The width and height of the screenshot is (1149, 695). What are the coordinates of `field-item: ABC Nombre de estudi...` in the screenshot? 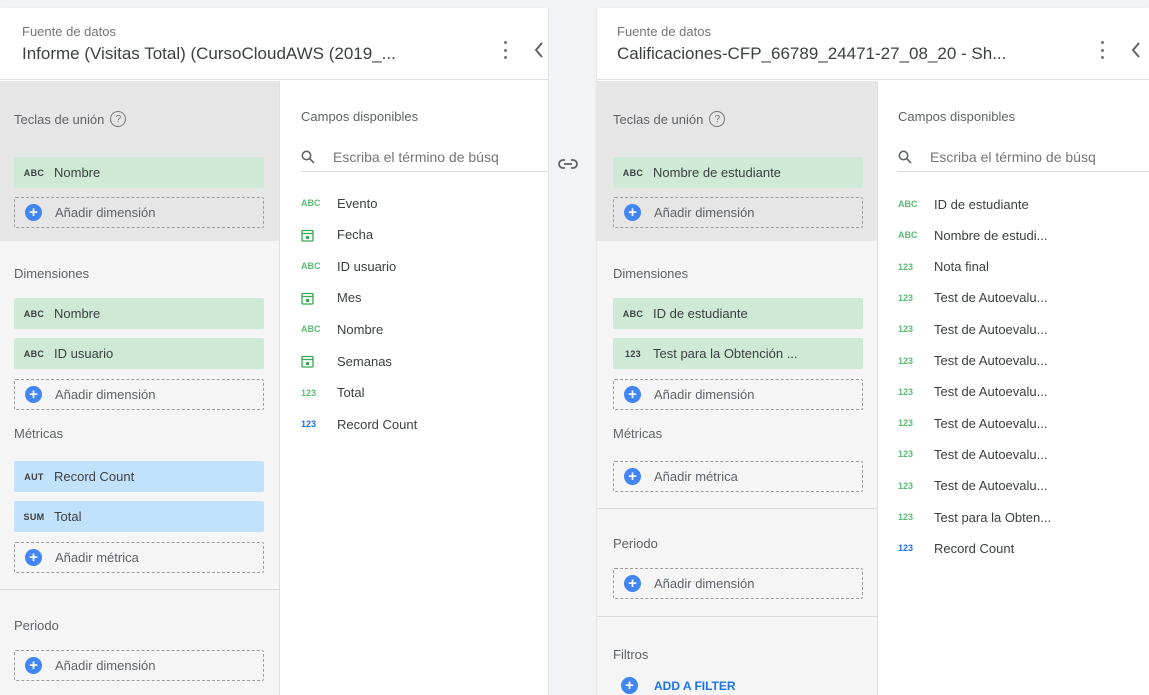 It's located at (972, 235).